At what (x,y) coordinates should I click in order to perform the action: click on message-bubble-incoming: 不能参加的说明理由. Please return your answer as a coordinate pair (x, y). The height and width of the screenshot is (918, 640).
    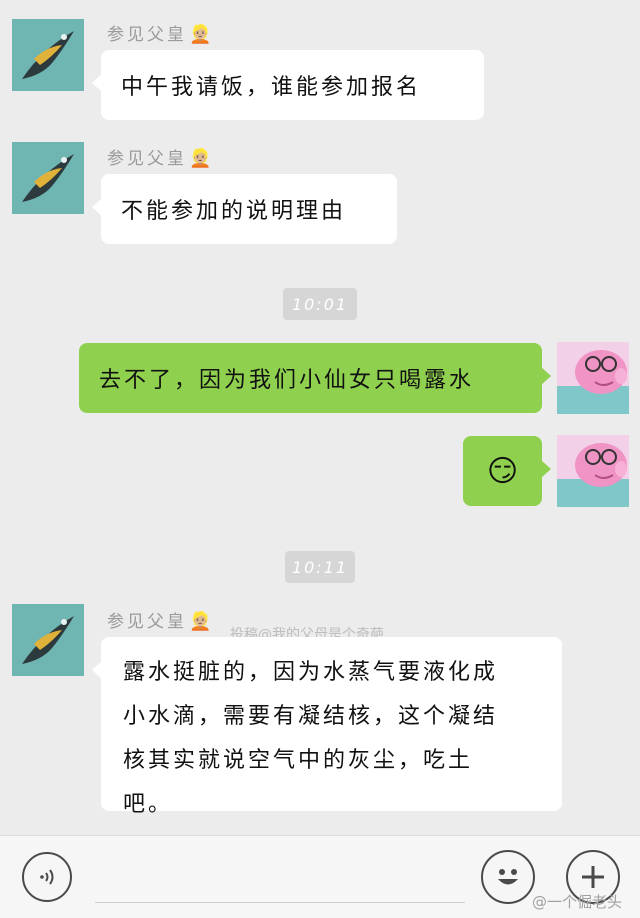
    Looking at the image, I should click on (244, 209).